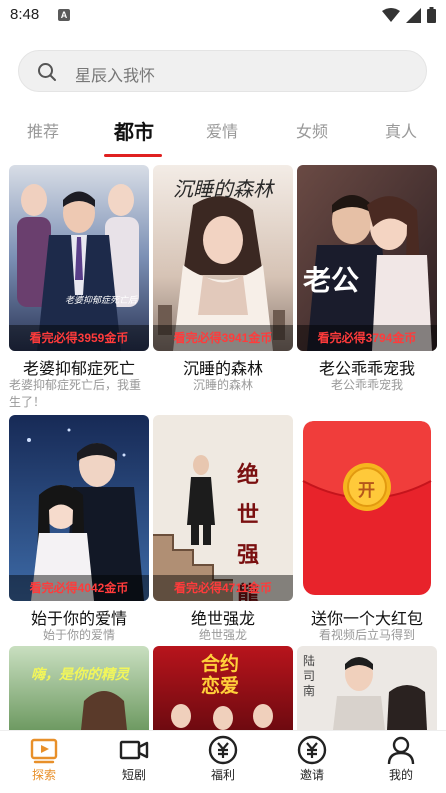 The height and width of the screenshot is (793, 446). I want to click on nav-label: 探索, so click(43, 775).